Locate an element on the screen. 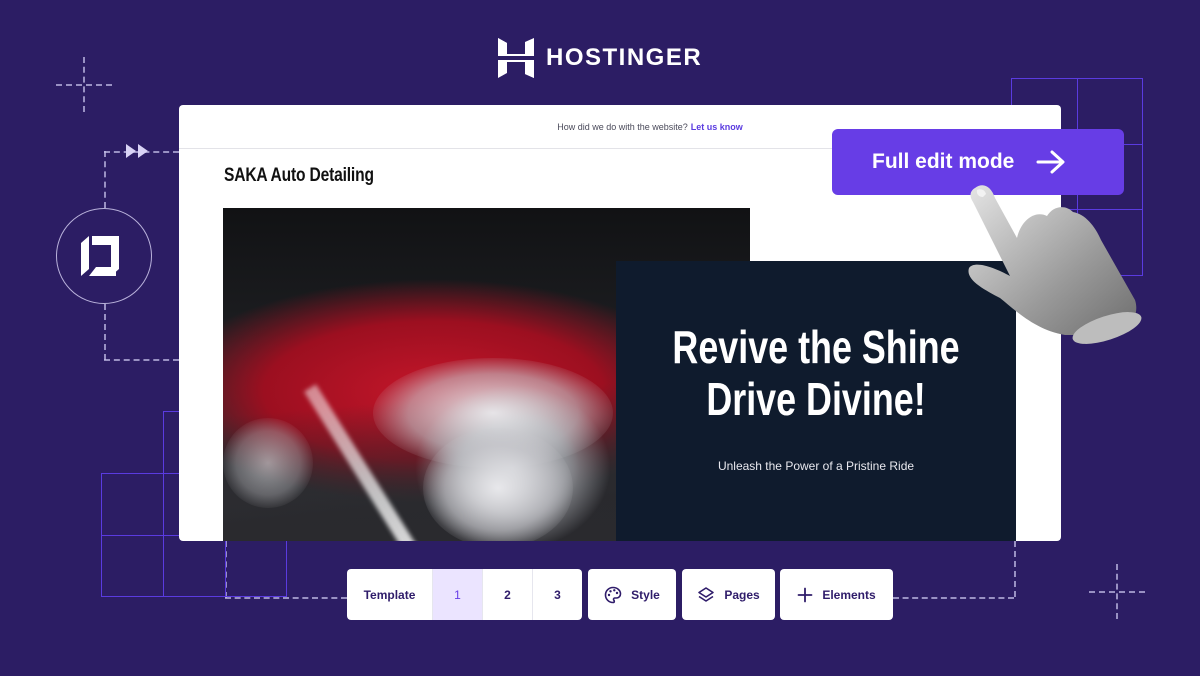 The image size is (1200, 676). pages-button-content: Pages is located at coordinates (728, 594).